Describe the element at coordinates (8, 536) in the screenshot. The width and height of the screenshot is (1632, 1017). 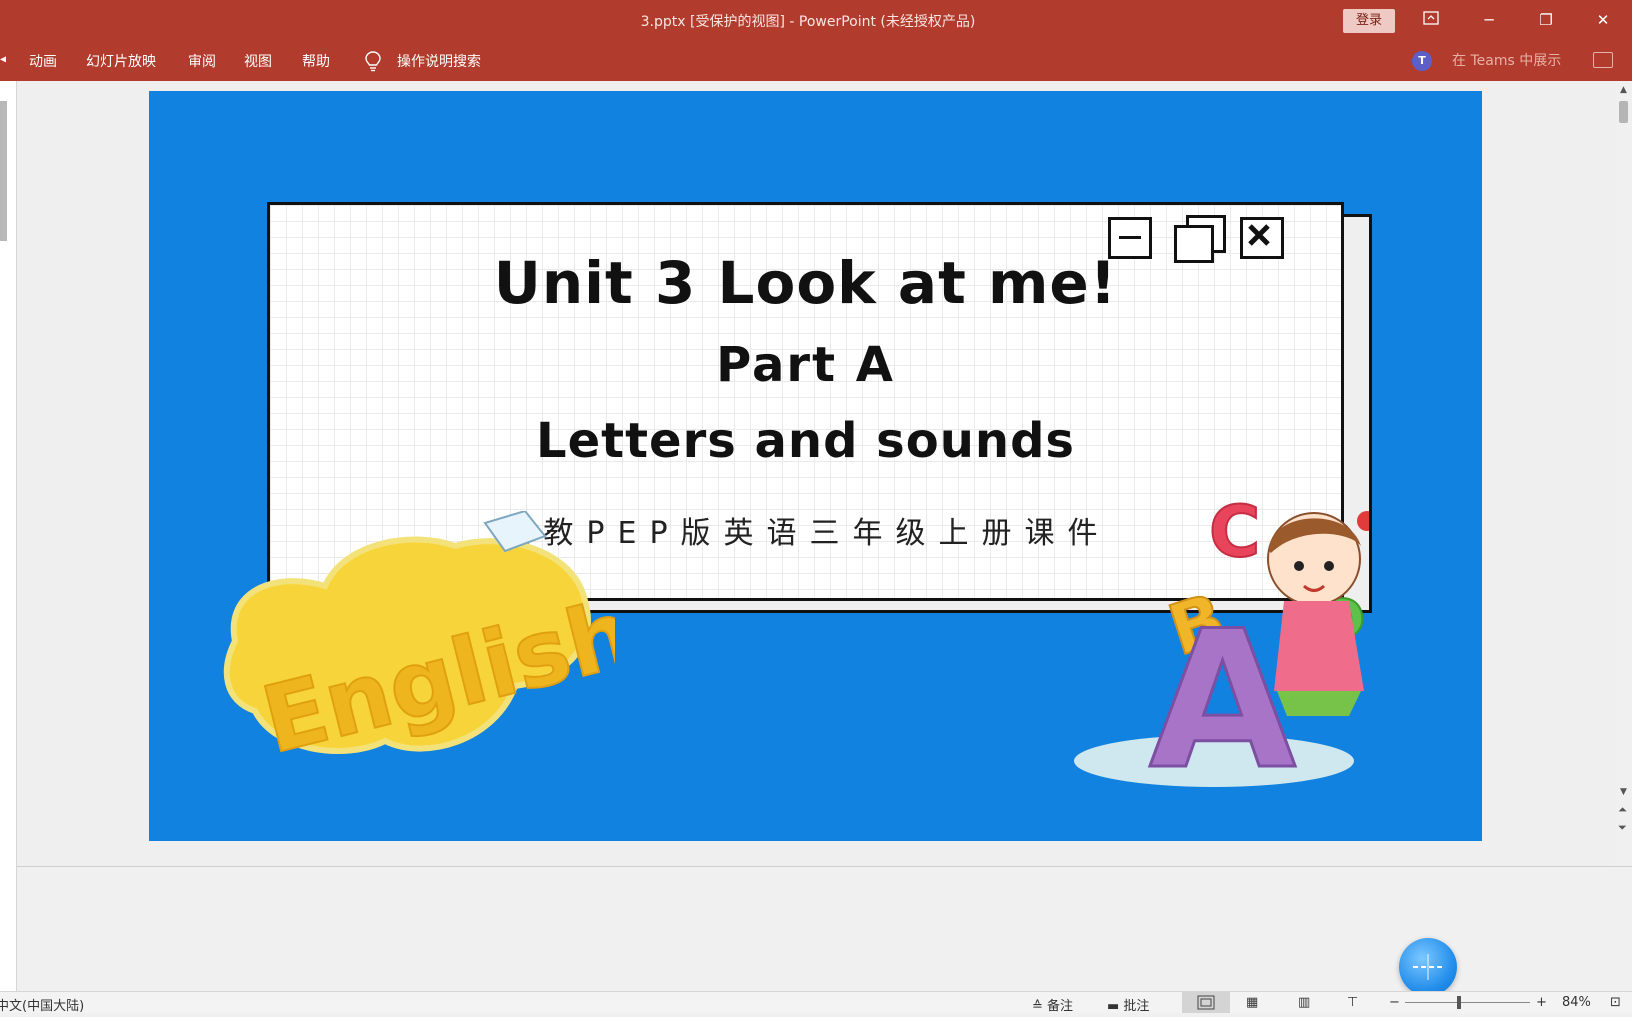
I see `thumbnail-rail` at that location.